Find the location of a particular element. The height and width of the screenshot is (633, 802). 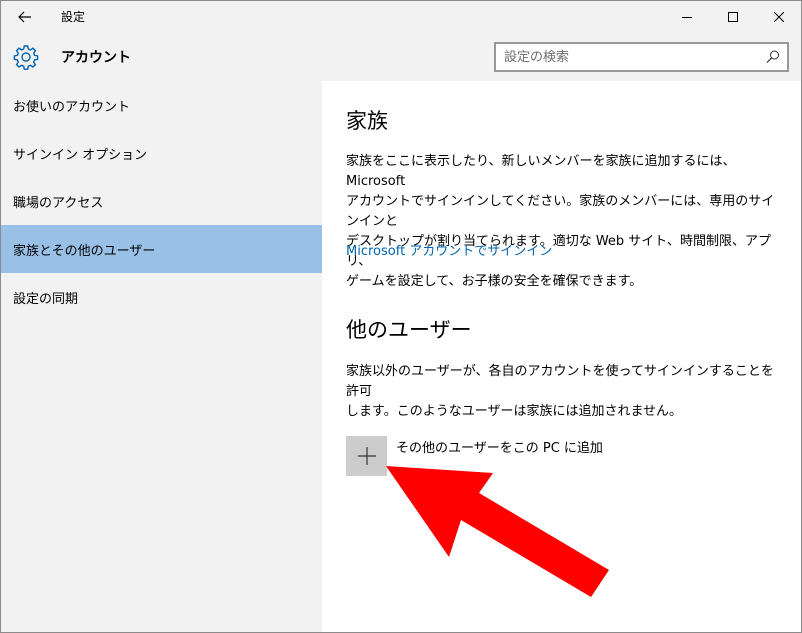

maximize-button is located at coordinates (733, 16).